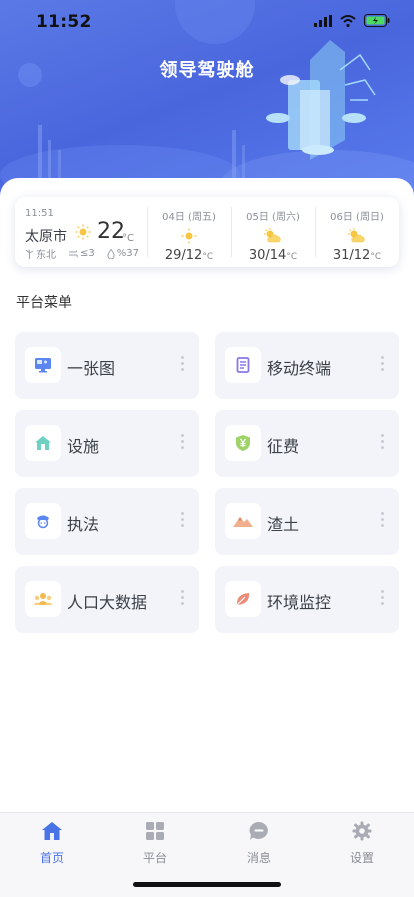  I want to click on menu-tile-population: 人口大数据, so click(107, 599).